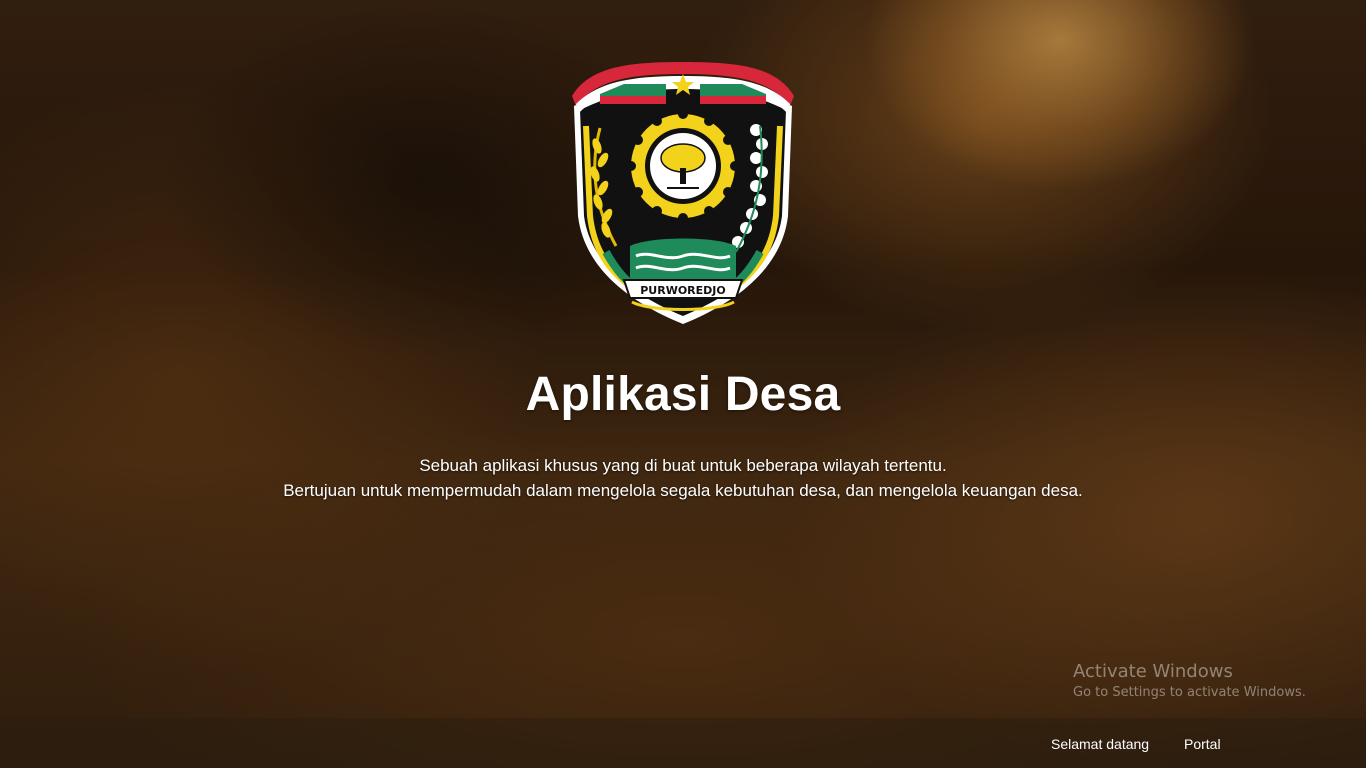 This screenshot has height=768, width=1366. What do you see at coordinates (1202, 744) in the screenshot?
I see `nav-link-portal: Portal` at bounding box center [1202, 744].